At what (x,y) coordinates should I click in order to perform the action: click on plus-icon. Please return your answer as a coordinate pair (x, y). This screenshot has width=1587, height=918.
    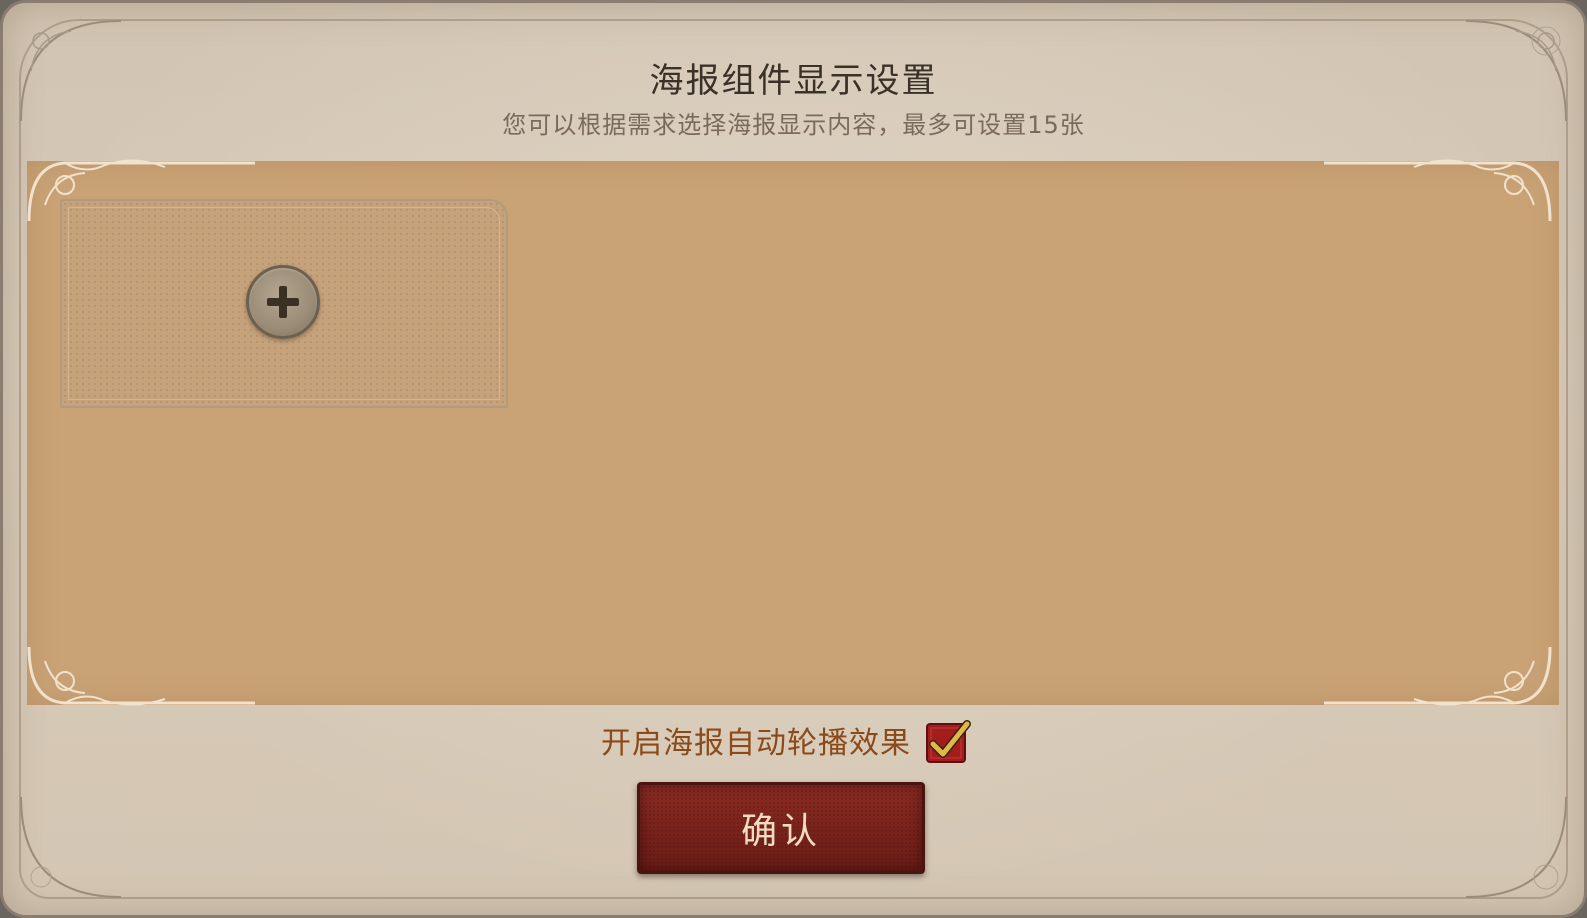
    Looking at the image, I should click on (283, 302).